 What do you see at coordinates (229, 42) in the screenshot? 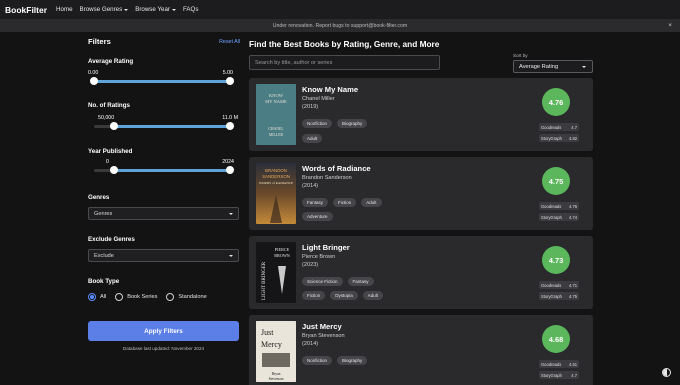
I see `reset-all-link: Reset All` at bounding box center [229, 42].